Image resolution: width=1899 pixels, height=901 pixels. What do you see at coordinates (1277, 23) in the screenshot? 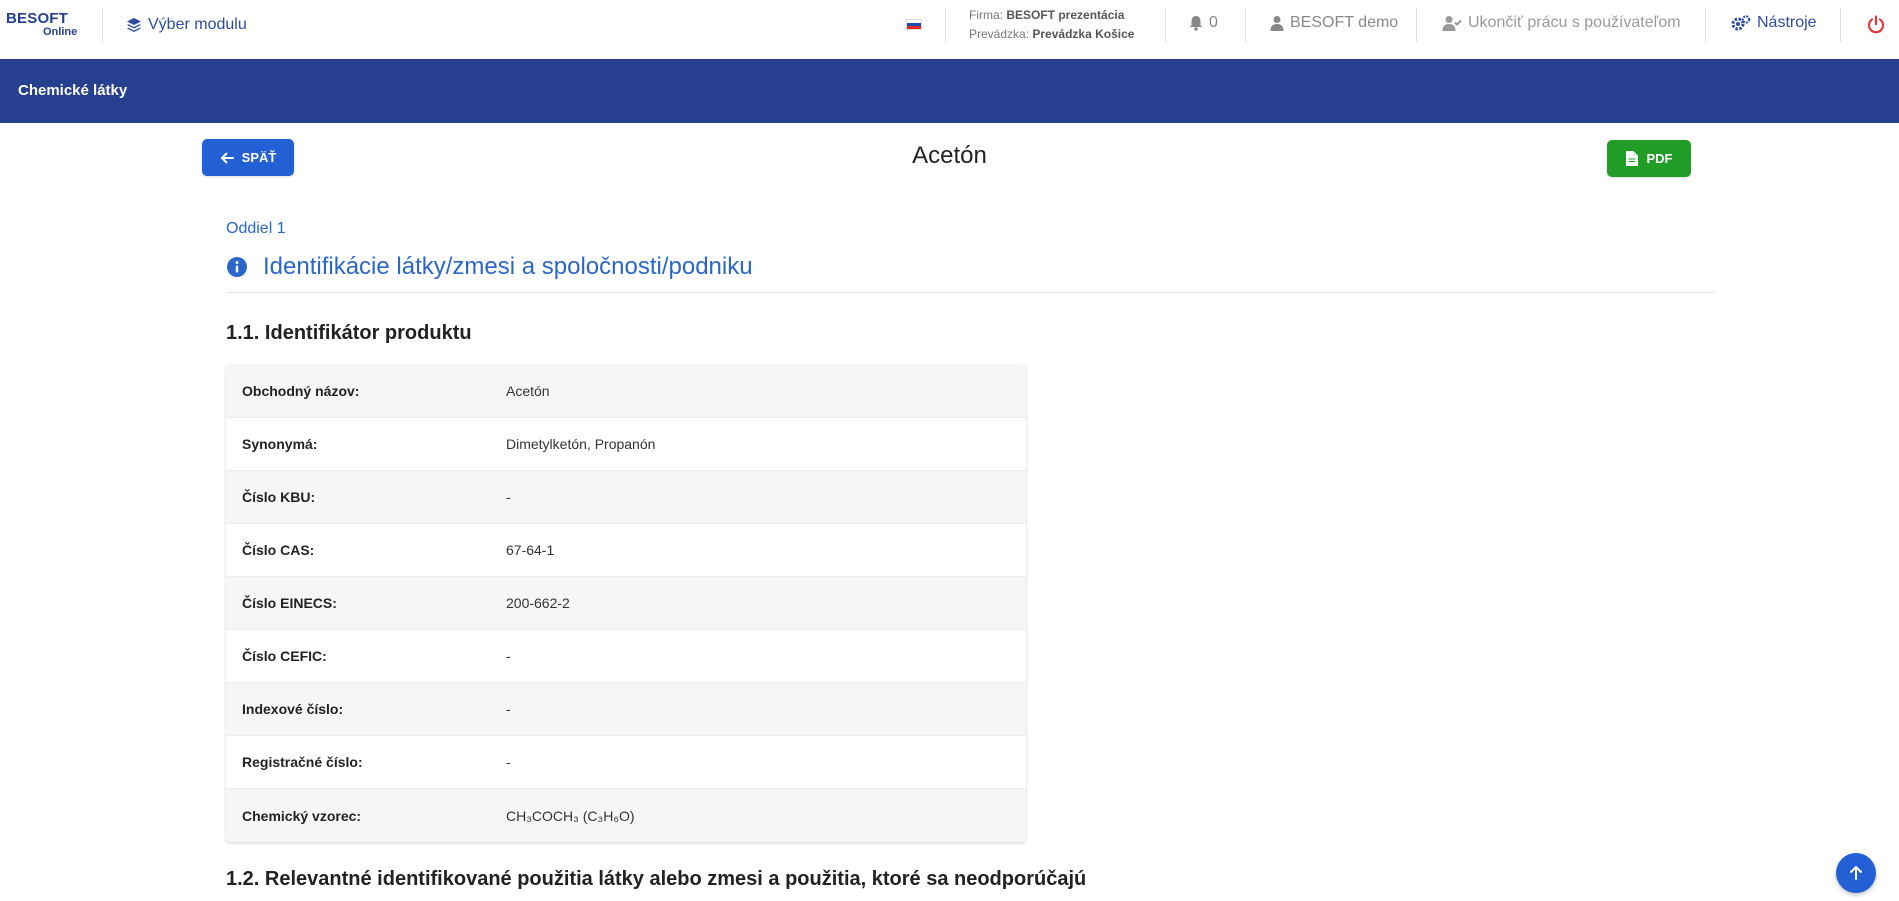
I see `user-icon` at bounding box center [1277, 23].